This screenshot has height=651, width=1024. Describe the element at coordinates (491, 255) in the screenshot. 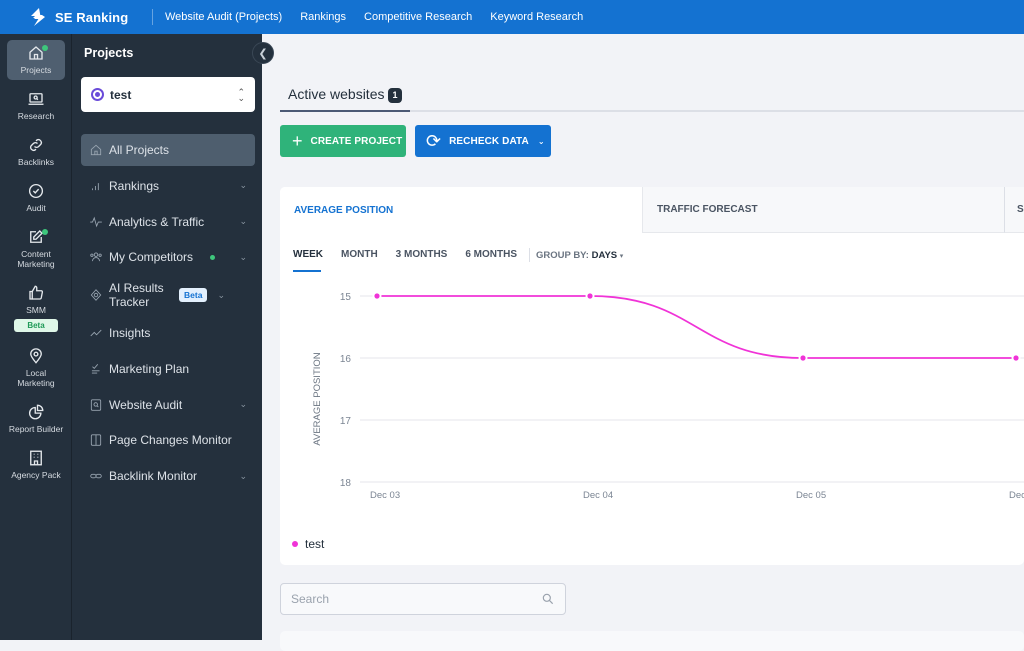

I see `period-6-months: 6 MONTHS` at that location.